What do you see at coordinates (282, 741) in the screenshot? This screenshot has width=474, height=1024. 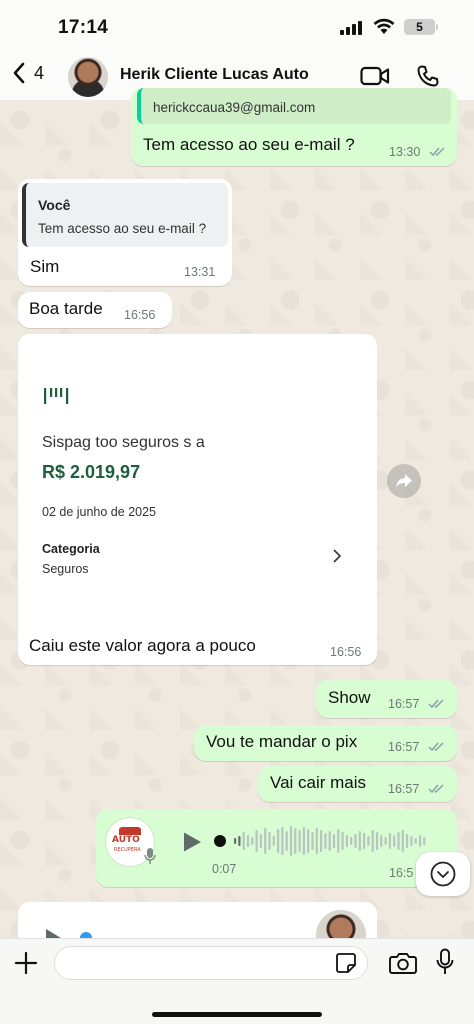 I see `message-text: Vou te mandar o pix` at bounding box center [282, 741].